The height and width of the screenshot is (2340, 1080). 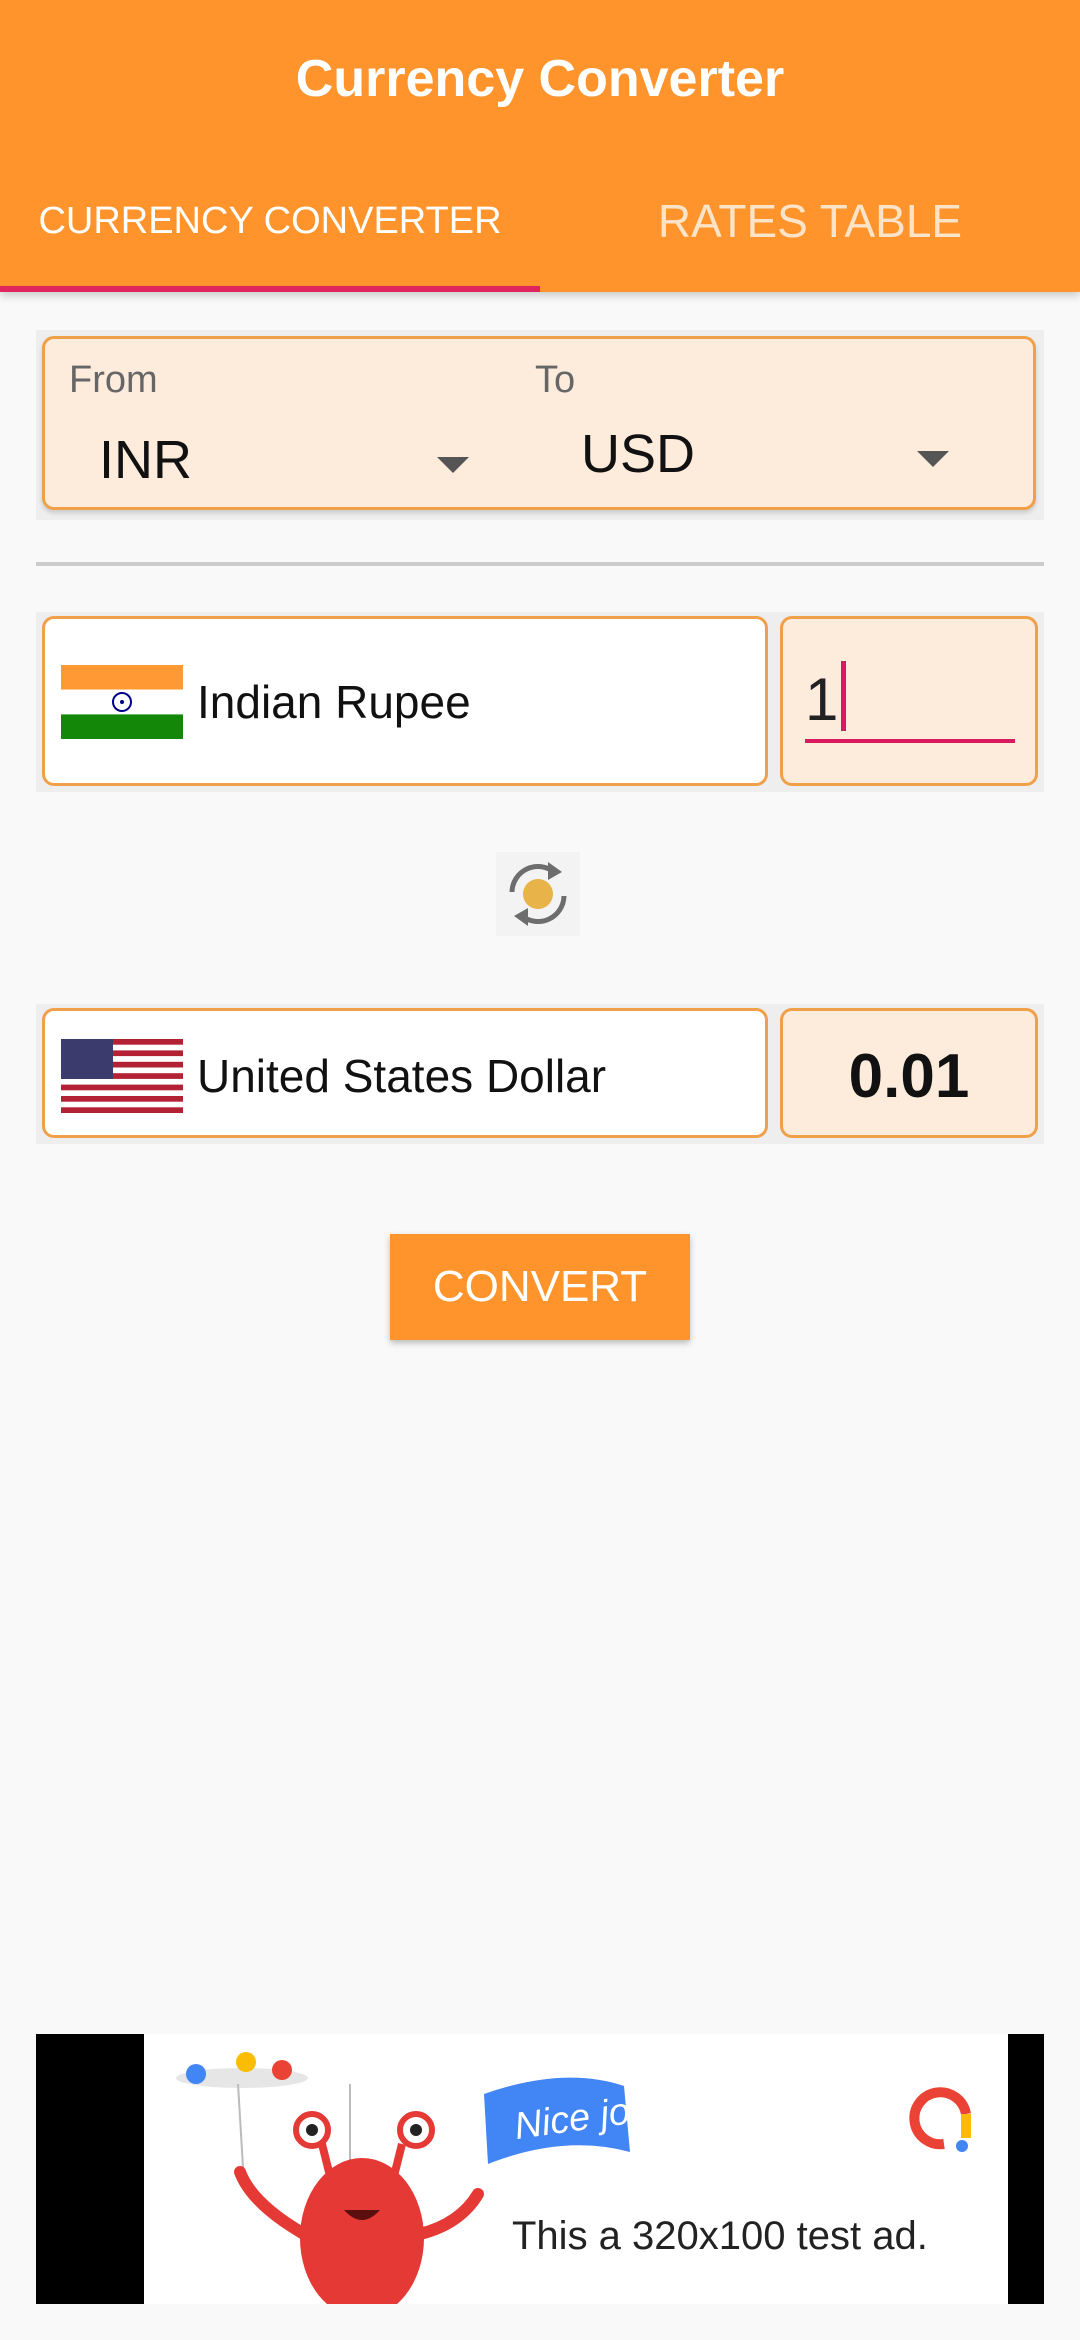 I want to click on amount-field-box, so click(x=909, y=701).